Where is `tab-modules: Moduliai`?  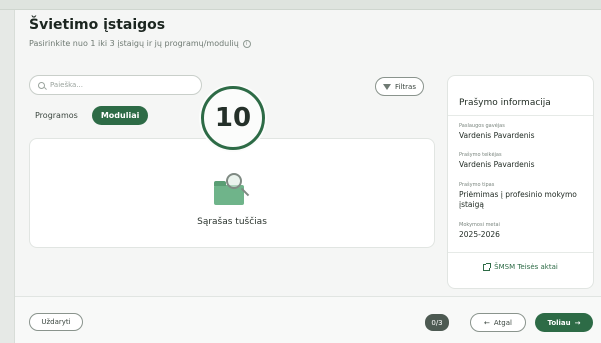 tab-modules: Moduliai is located at coordinates (120, 115).